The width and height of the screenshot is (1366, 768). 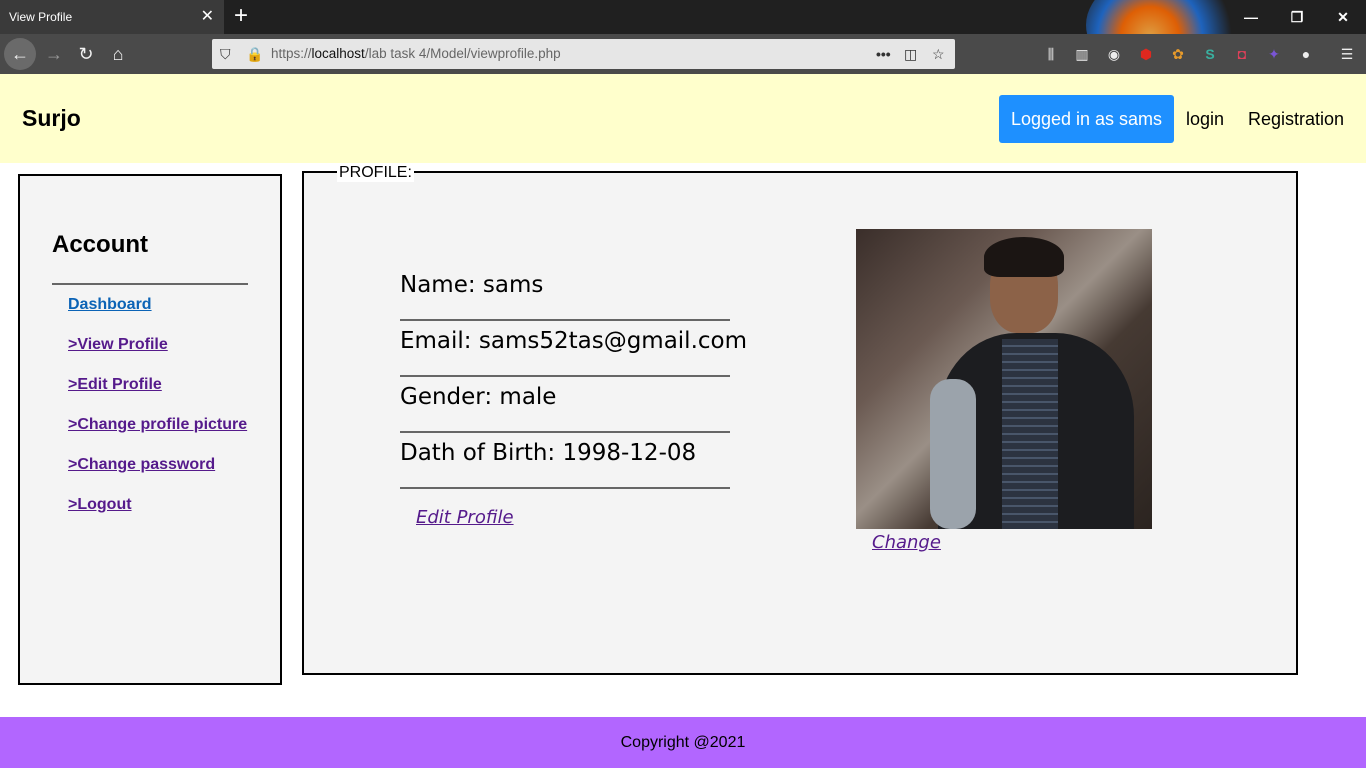 I want to click on sidebar-item-logout: >Logout, so click(x=100, y=505).